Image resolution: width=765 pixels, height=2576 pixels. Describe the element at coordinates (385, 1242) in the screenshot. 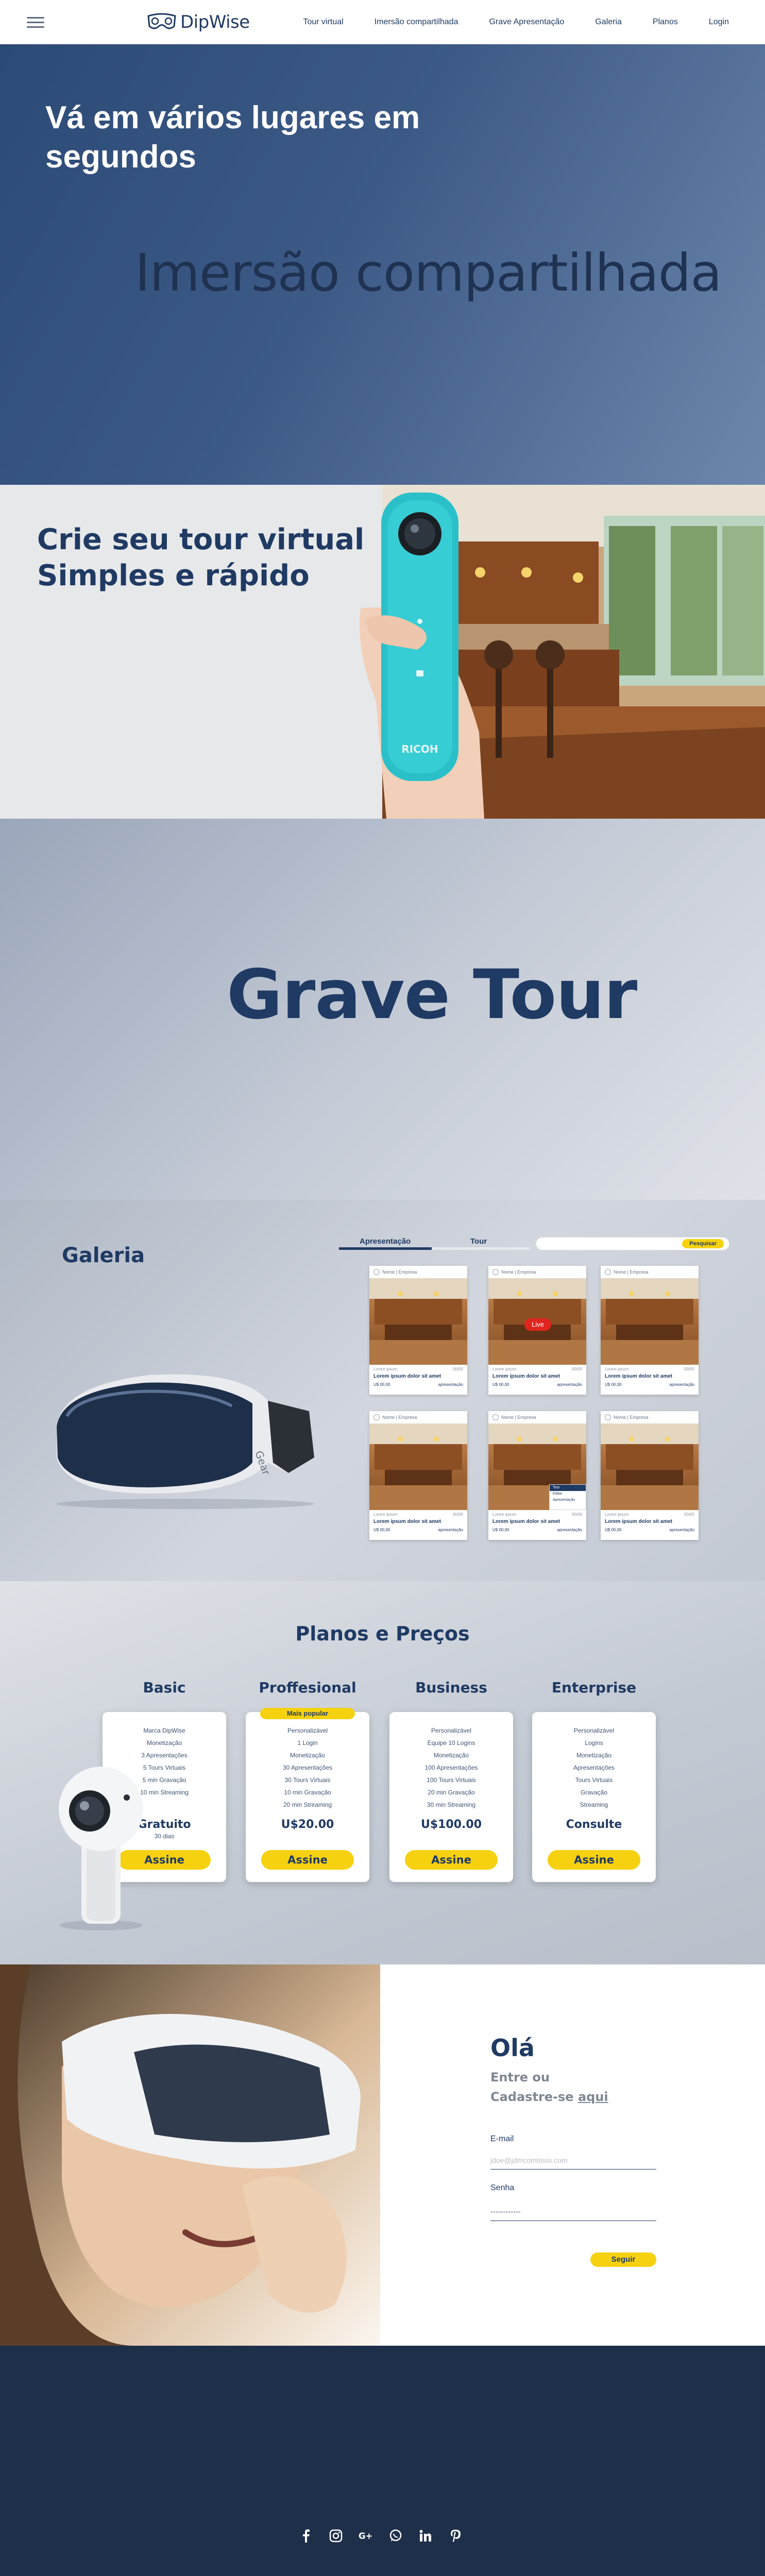

I see `tab-apresentacao: Apresentação` at that location.